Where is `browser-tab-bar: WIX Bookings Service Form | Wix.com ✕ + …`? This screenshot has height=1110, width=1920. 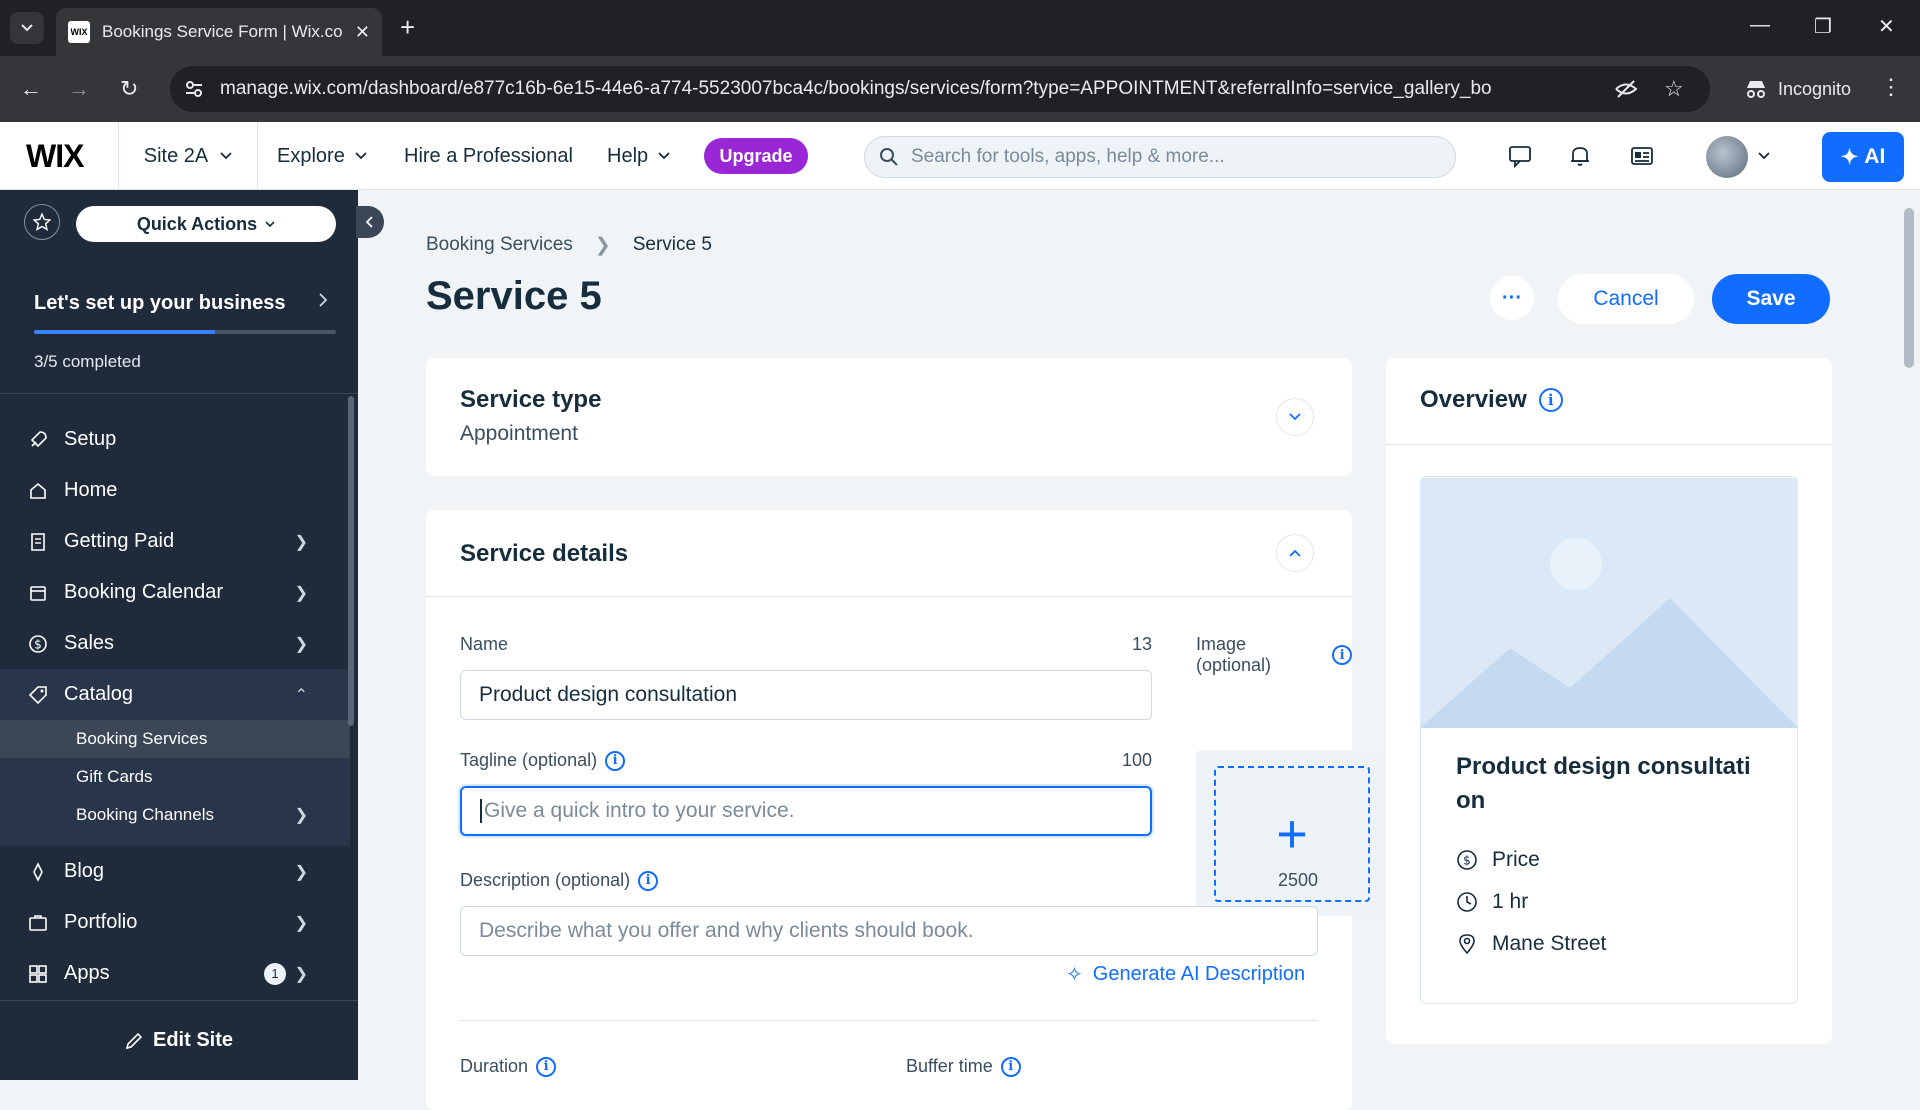 browser-tab-bar: WIX Bookings Service Form | Wix.com ✕ + … is located at coordinates (960, 28).